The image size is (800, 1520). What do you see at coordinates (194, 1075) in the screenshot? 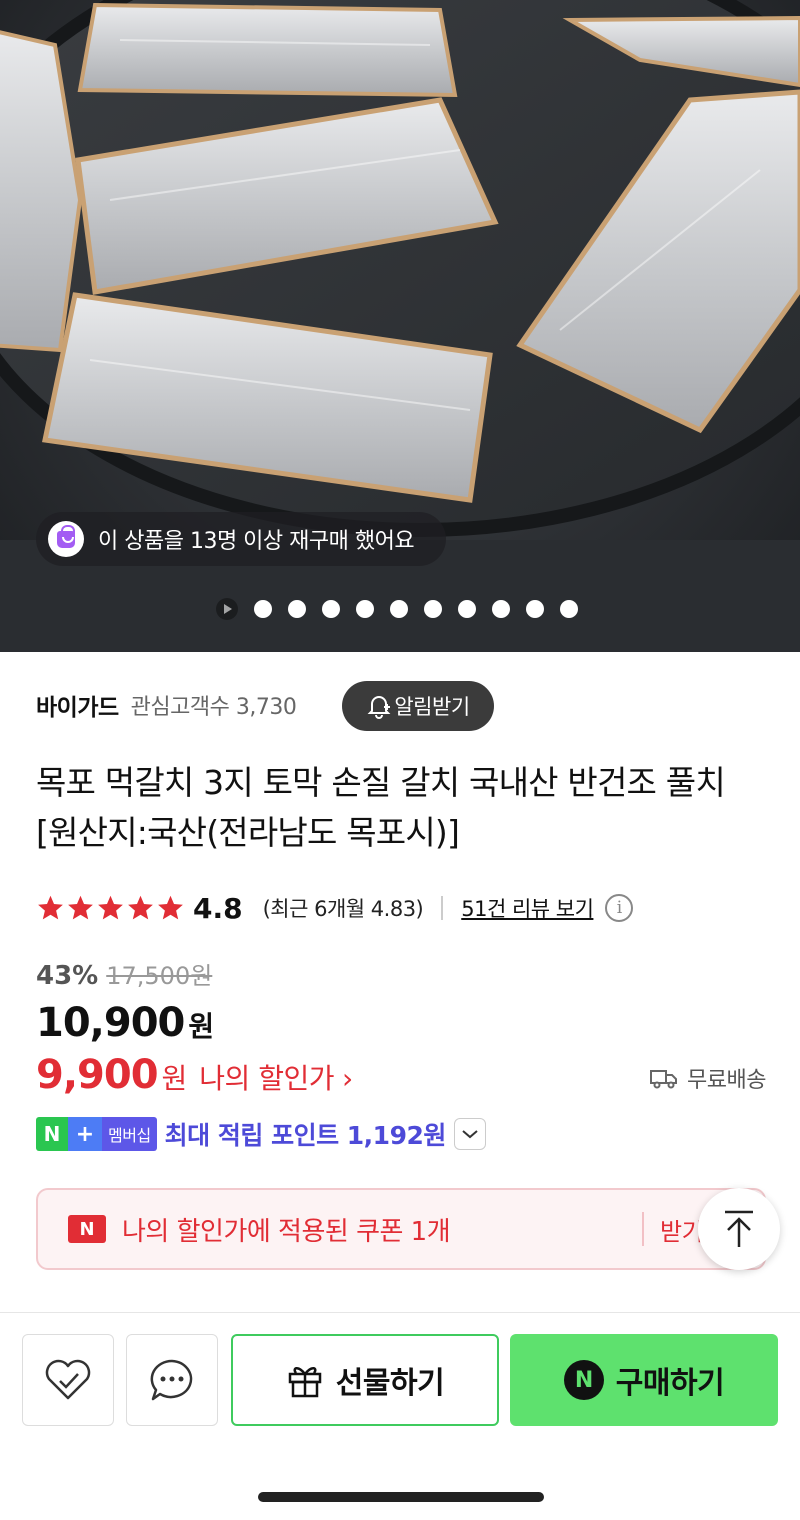
I see `my-discount-price: 9,900 원 나의 할인가 ›` at bounding box center [194, 1075].